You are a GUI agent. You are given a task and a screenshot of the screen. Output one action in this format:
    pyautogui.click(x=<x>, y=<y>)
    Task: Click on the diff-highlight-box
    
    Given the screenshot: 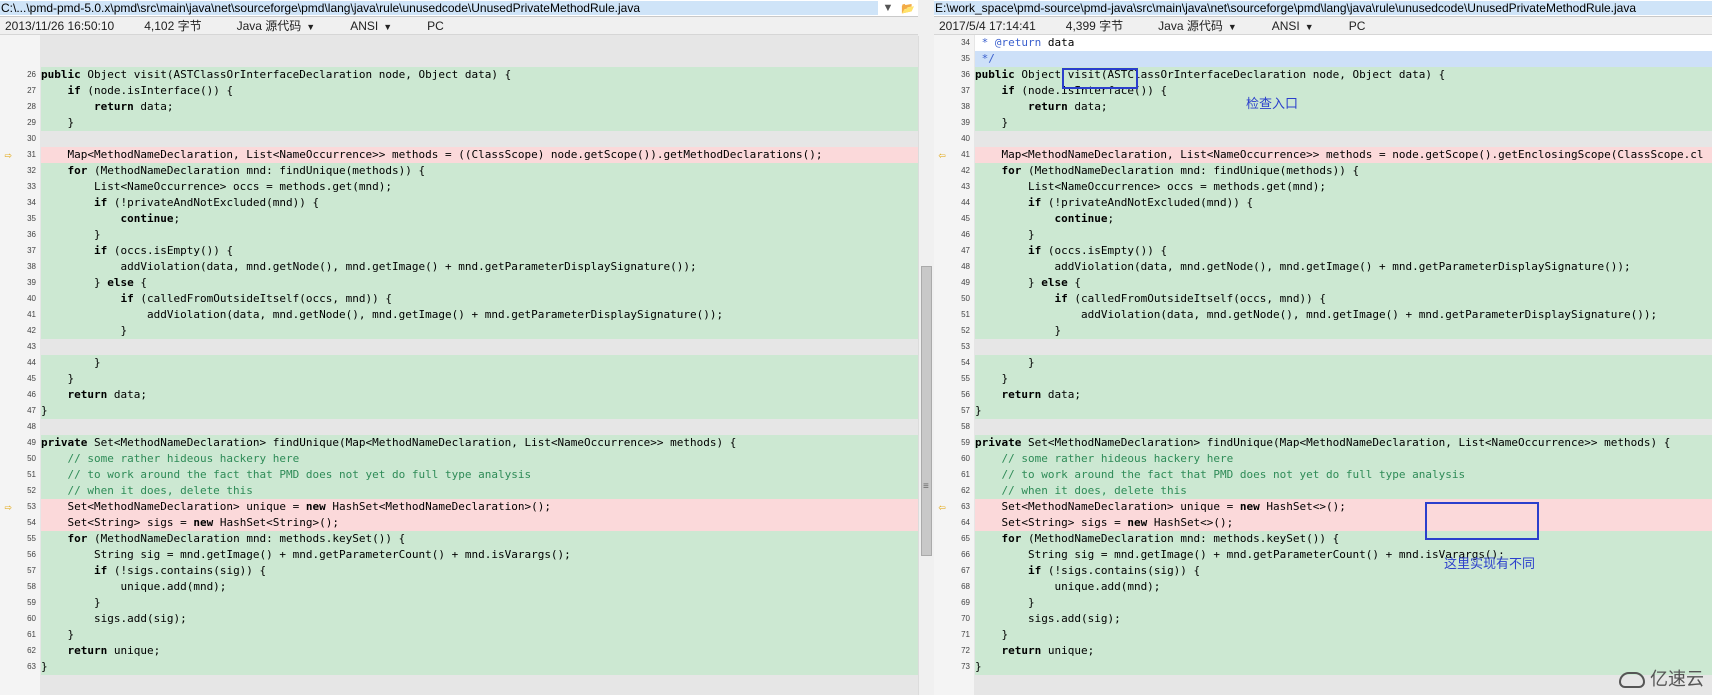 What is the action you would take?
    pyautogui.click(x=1482, y=521)
    